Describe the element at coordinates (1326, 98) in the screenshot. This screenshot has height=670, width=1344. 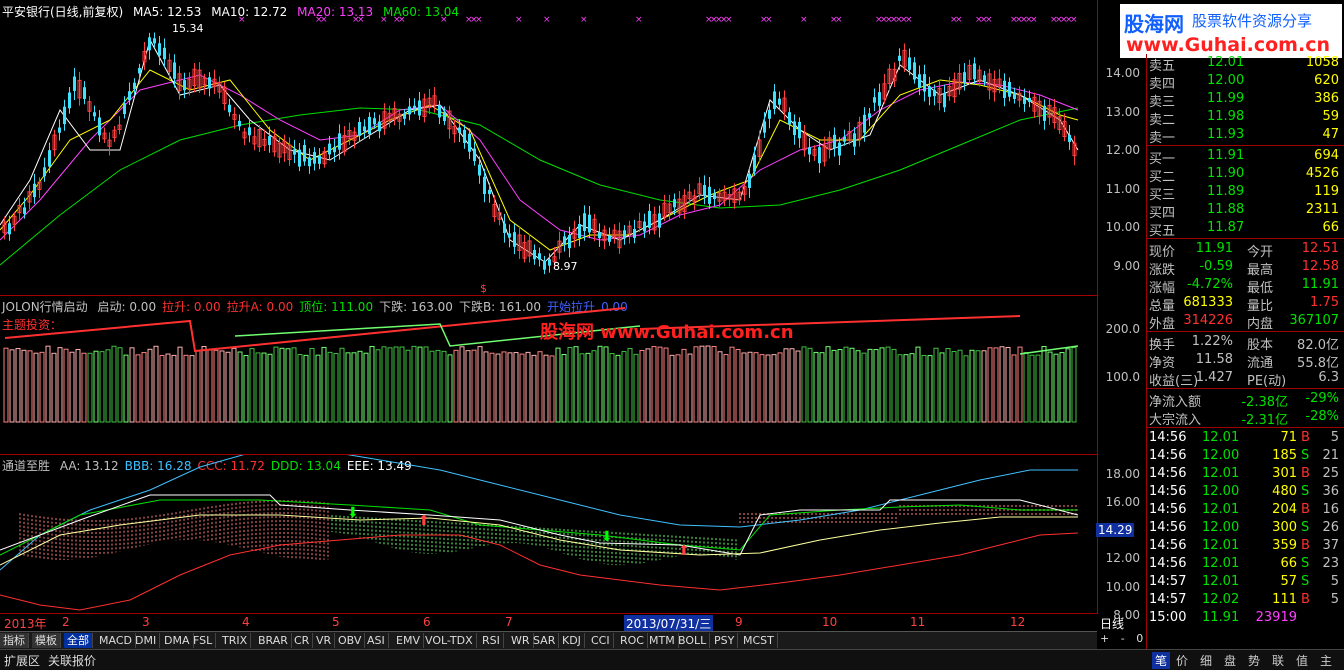
I see `ask-volume: 386` at that location.